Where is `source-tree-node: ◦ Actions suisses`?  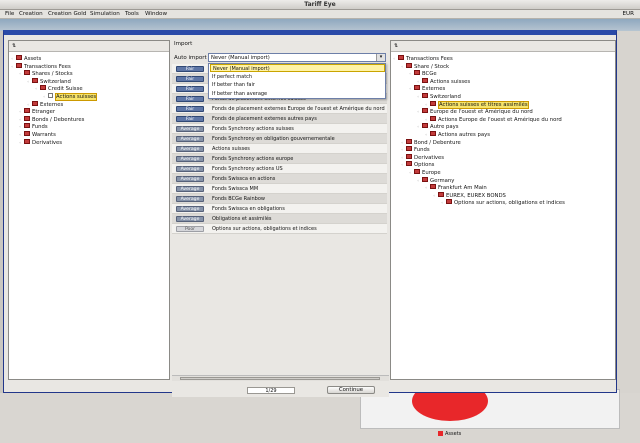 source-tree-node: ◦ Actions suisses is located at coordinates (70, 97).